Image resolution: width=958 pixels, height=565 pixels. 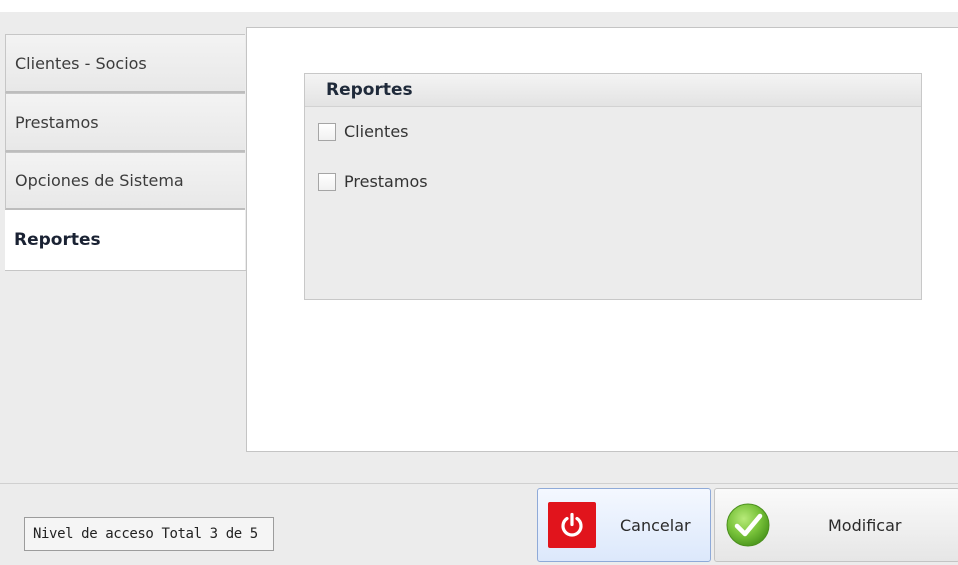 I want to click on modify-button: Modificar, so click(x=836, y=525).